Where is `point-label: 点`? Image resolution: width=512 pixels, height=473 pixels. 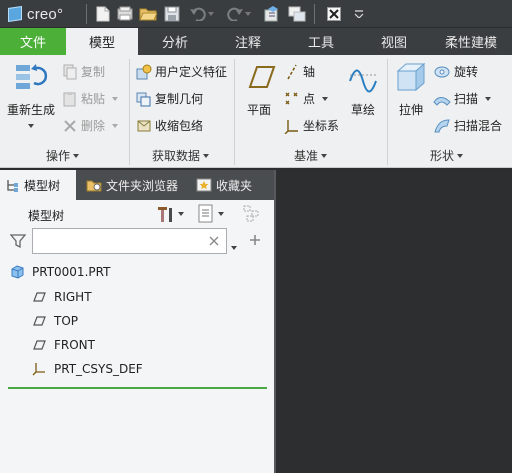
point-label: 点 is located at coordinates (309, 99).